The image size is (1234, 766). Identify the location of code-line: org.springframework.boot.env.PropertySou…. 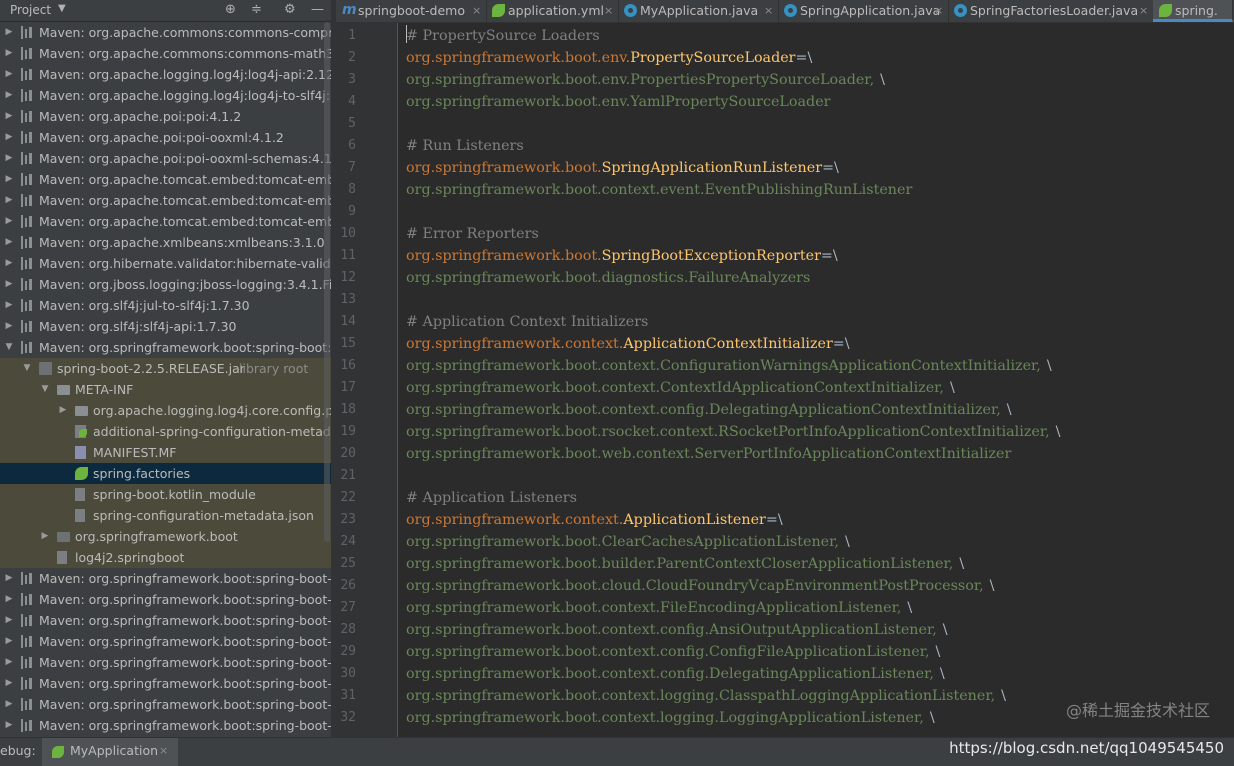
(609, 58).